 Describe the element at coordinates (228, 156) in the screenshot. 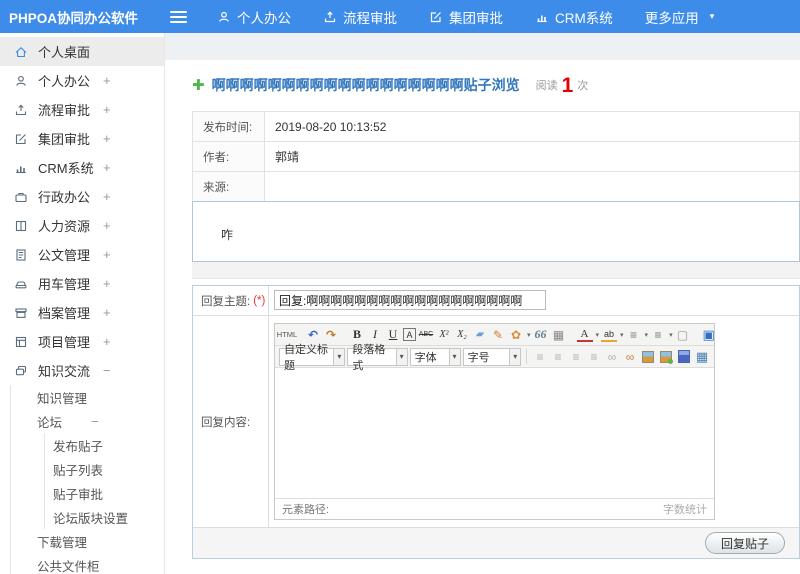

I see `author-label: 作者:` at that location.